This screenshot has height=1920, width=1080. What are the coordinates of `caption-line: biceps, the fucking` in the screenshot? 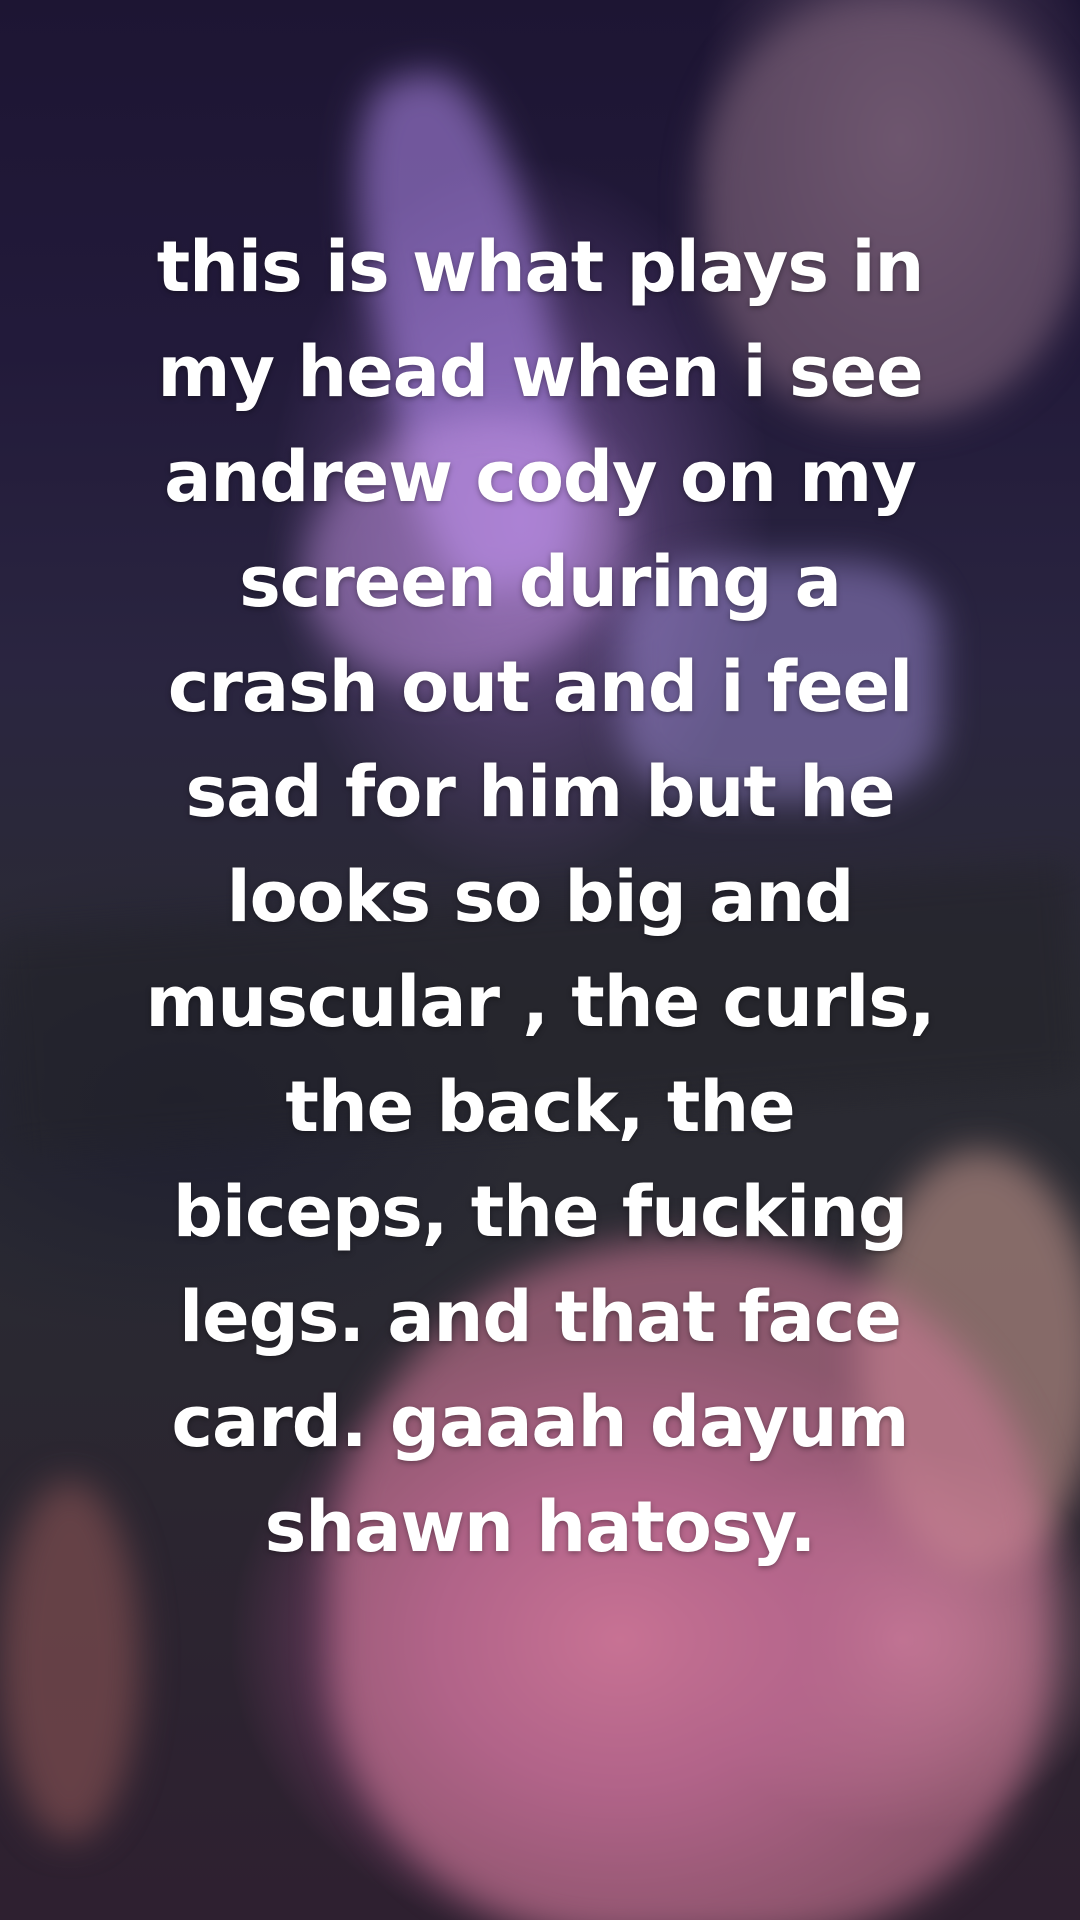 It's located at (540, 1212).